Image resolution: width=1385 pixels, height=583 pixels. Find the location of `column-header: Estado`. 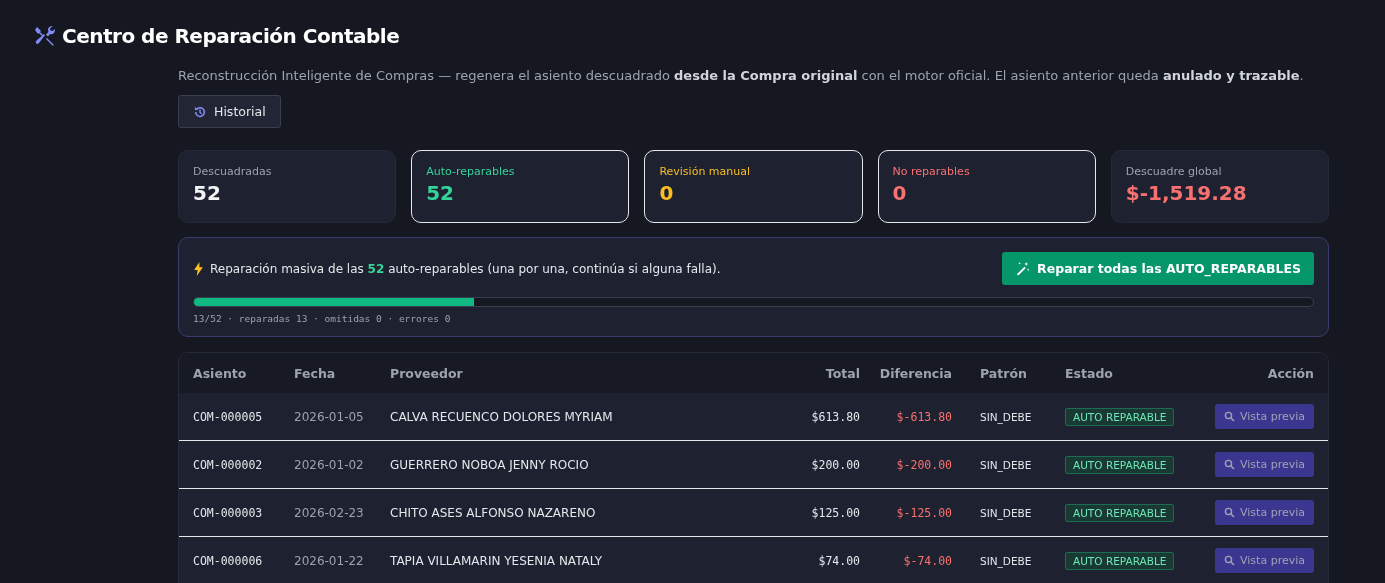

column-header: Estado is located at coordinates (1089, 373).